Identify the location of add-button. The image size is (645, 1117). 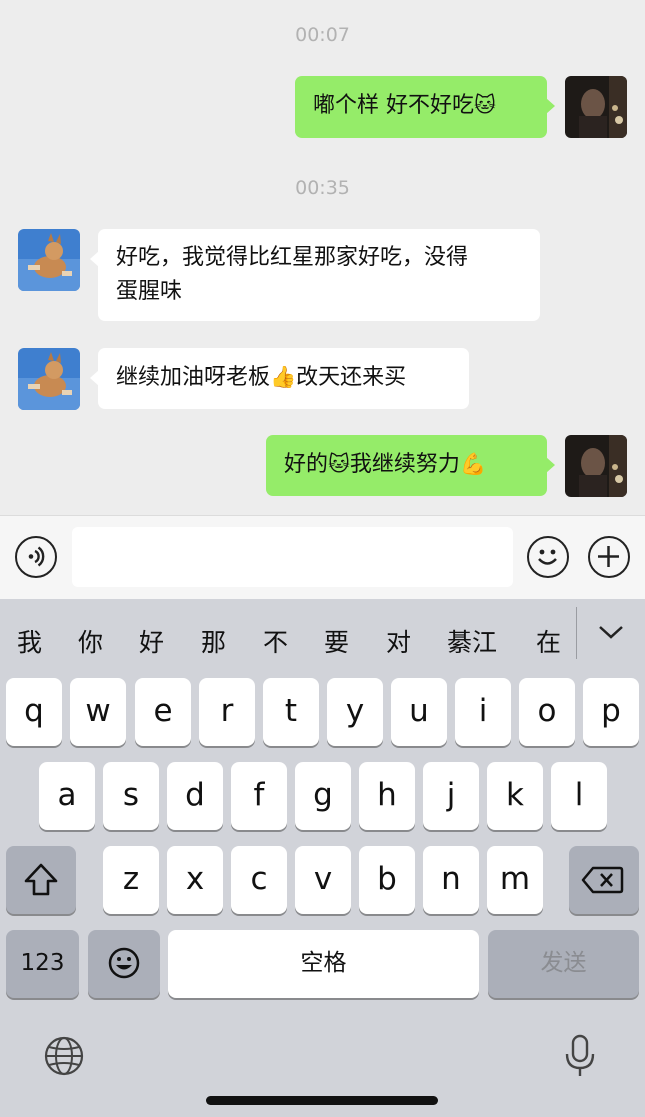
(609, 557).